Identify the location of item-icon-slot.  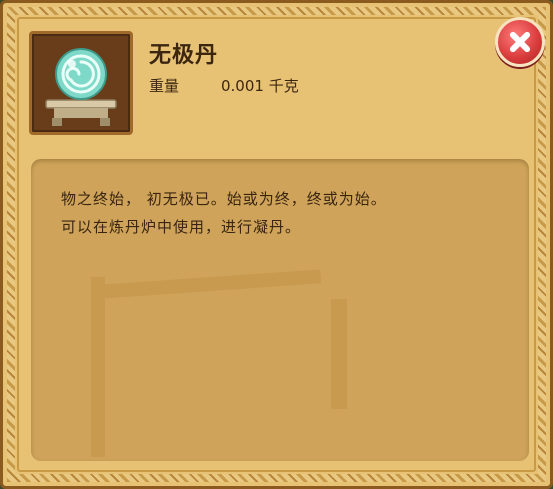
(81, 83).